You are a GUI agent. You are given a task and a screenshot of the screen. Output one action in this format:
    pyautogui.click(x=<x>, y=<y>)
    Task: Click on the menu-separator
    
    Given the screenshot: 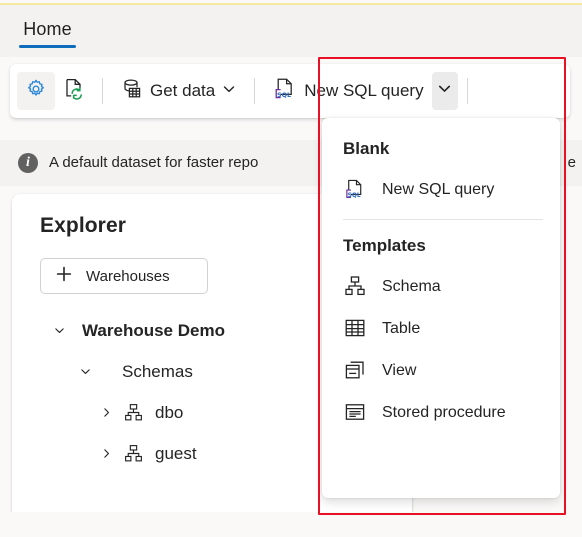 What is the action you would take?
    pyautogui.click(x=443, y=219)
    